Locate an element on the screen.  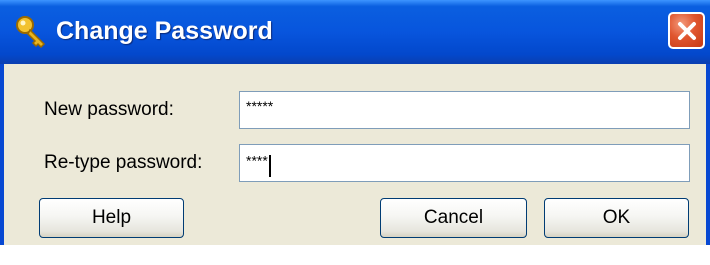
ok-button: OK is located at coordinates (616, 218).